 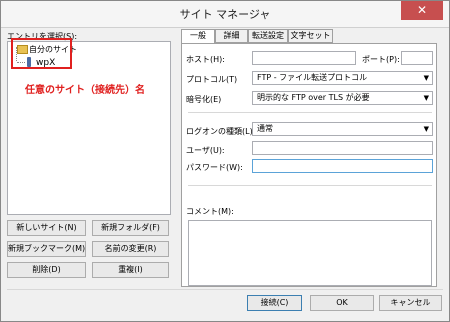 I want to click on new-site-button: 新しいサイト(N), so click(x=46, y=228).